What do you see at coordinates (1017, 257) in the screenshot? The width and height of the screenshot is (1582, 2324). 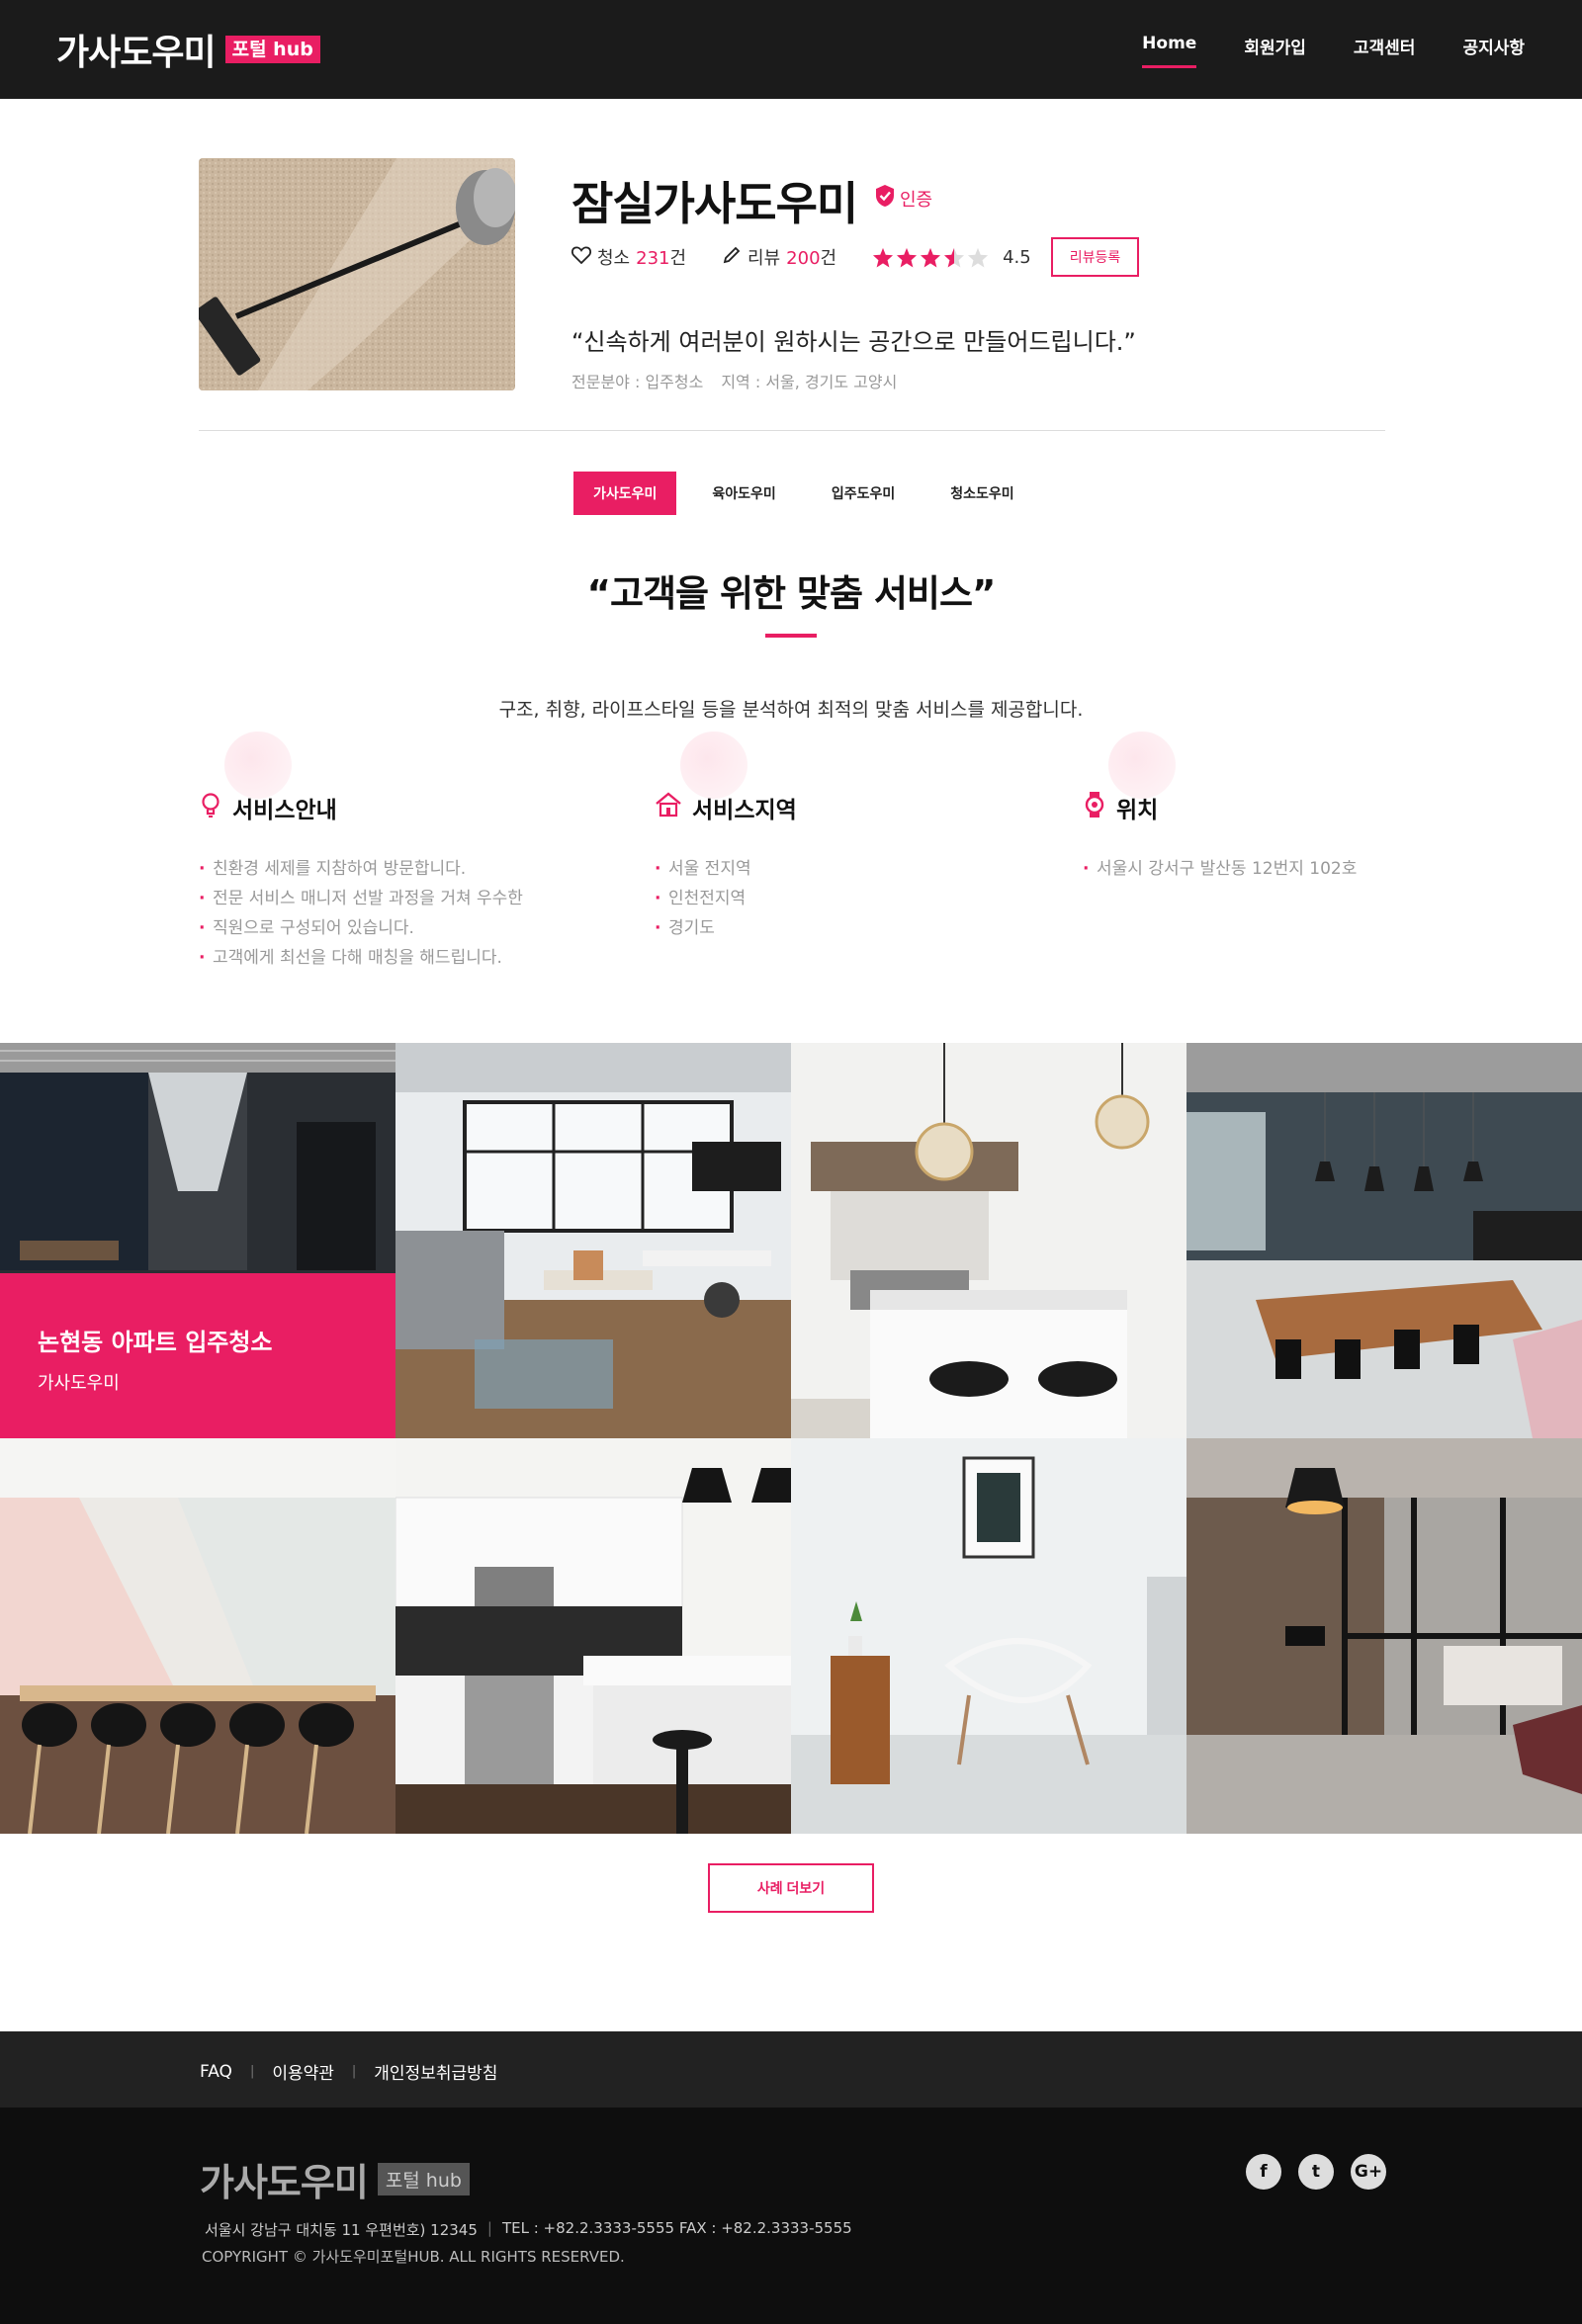 I see `rating-value: 4.5` at bounding box center [1017, 257].